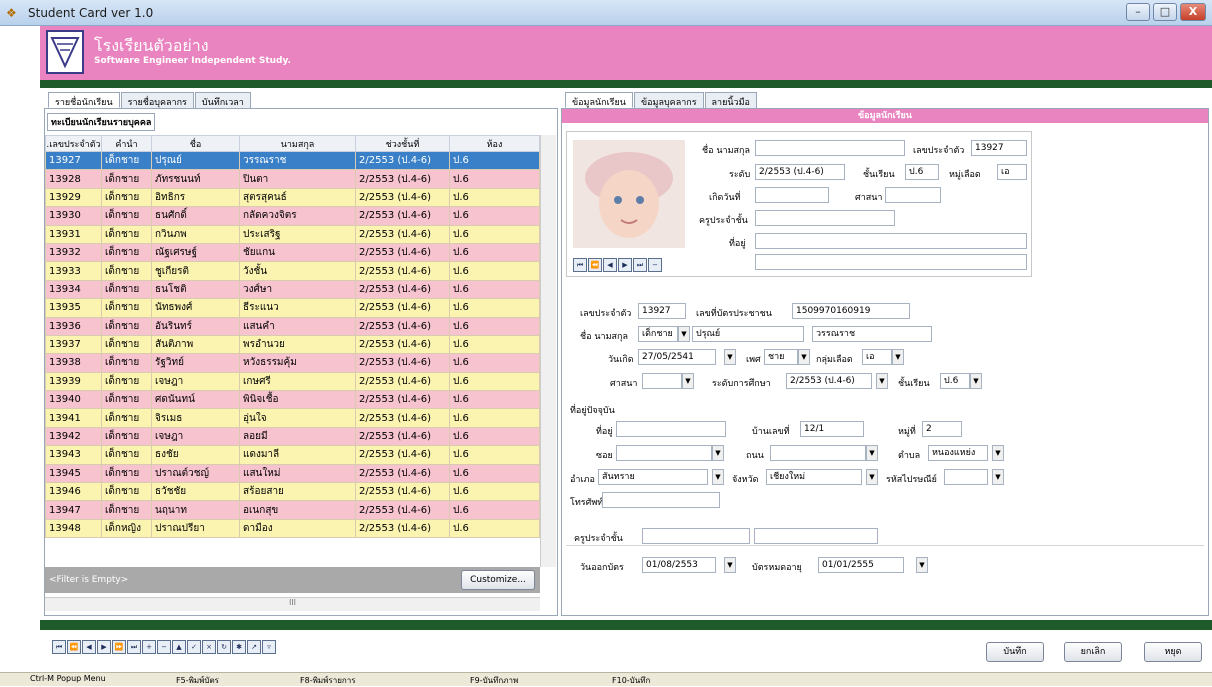 The image size is (1212, 687). I want to click on minimize-button: –, so click(1138, 12).